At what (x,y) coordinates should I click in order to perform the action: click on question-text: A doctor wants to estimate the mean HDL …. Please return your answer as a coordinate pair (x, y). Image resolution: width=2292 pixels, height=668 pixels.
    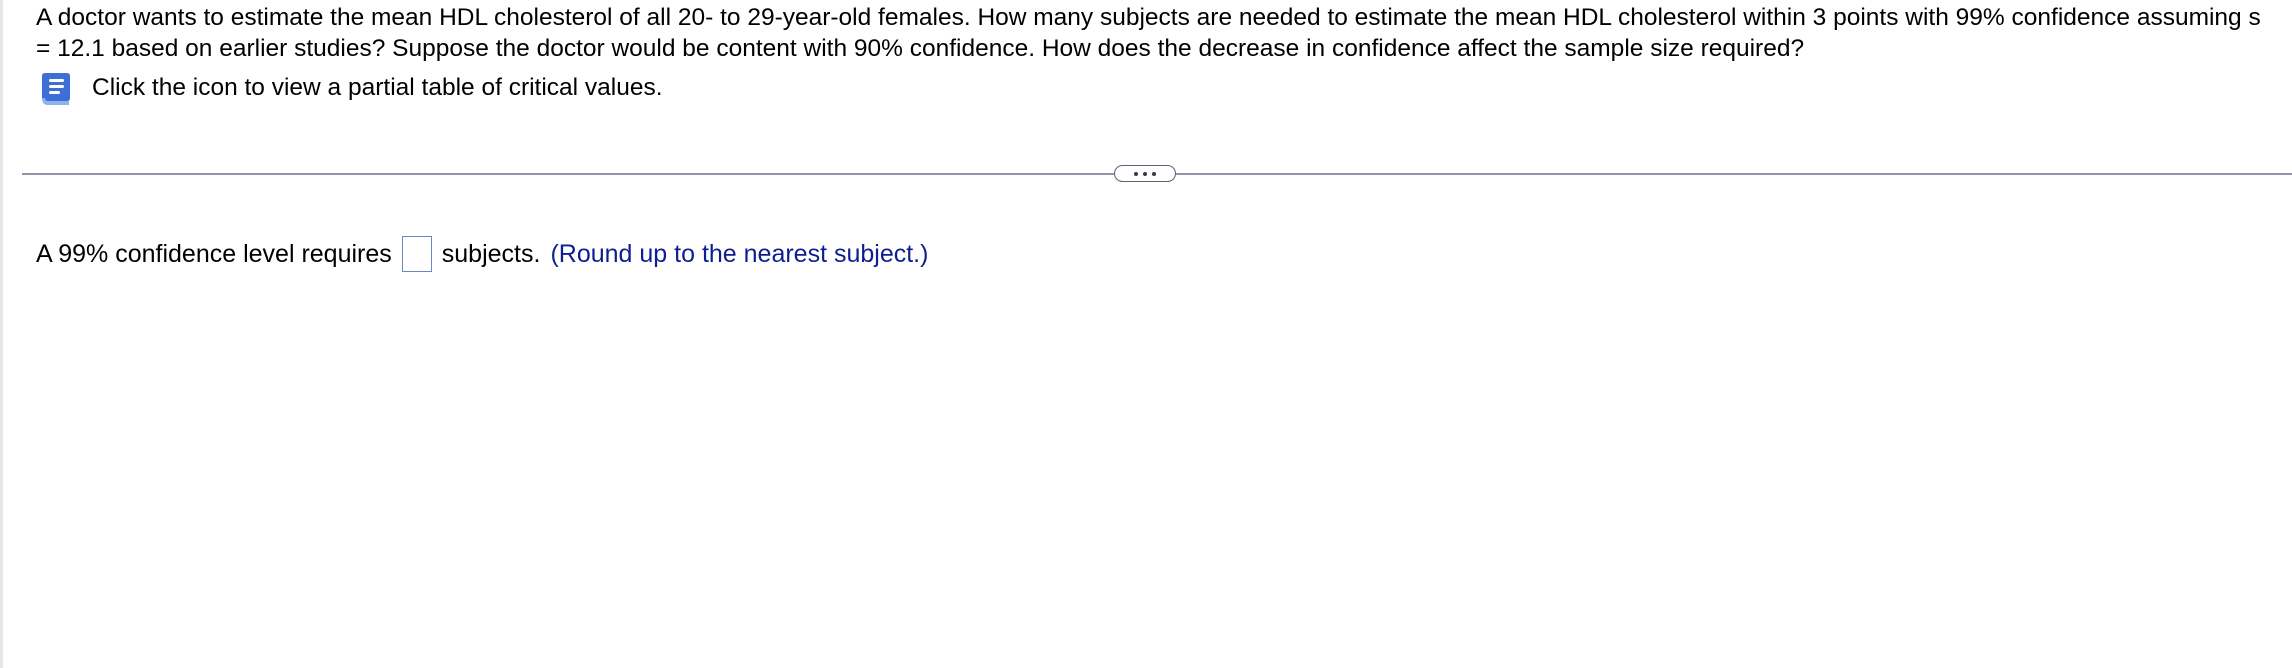
    Looking at the image, I should click on (1148, 33).